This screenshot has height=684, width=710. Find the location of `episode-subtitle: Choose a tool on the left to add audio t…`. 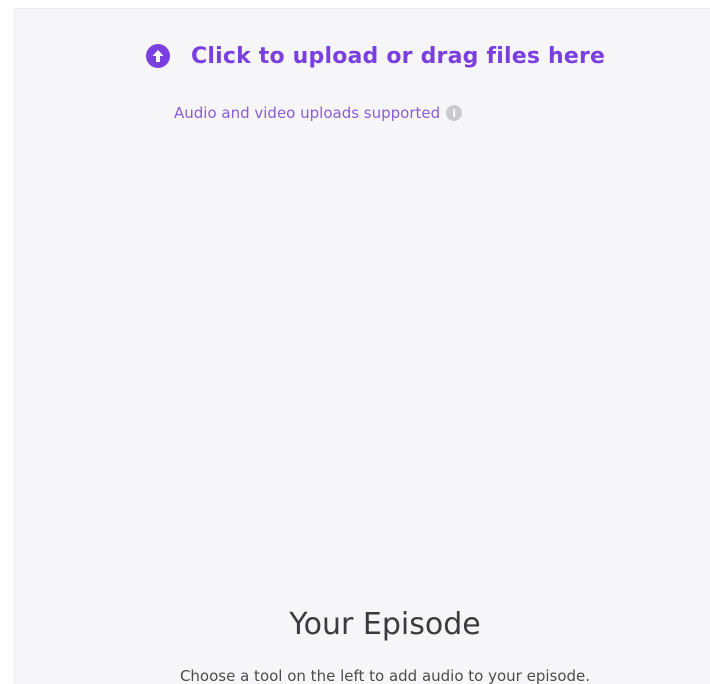

episode-subtitle: Choose a tool on the left to add audio t… is located at coordinates (385, 675).